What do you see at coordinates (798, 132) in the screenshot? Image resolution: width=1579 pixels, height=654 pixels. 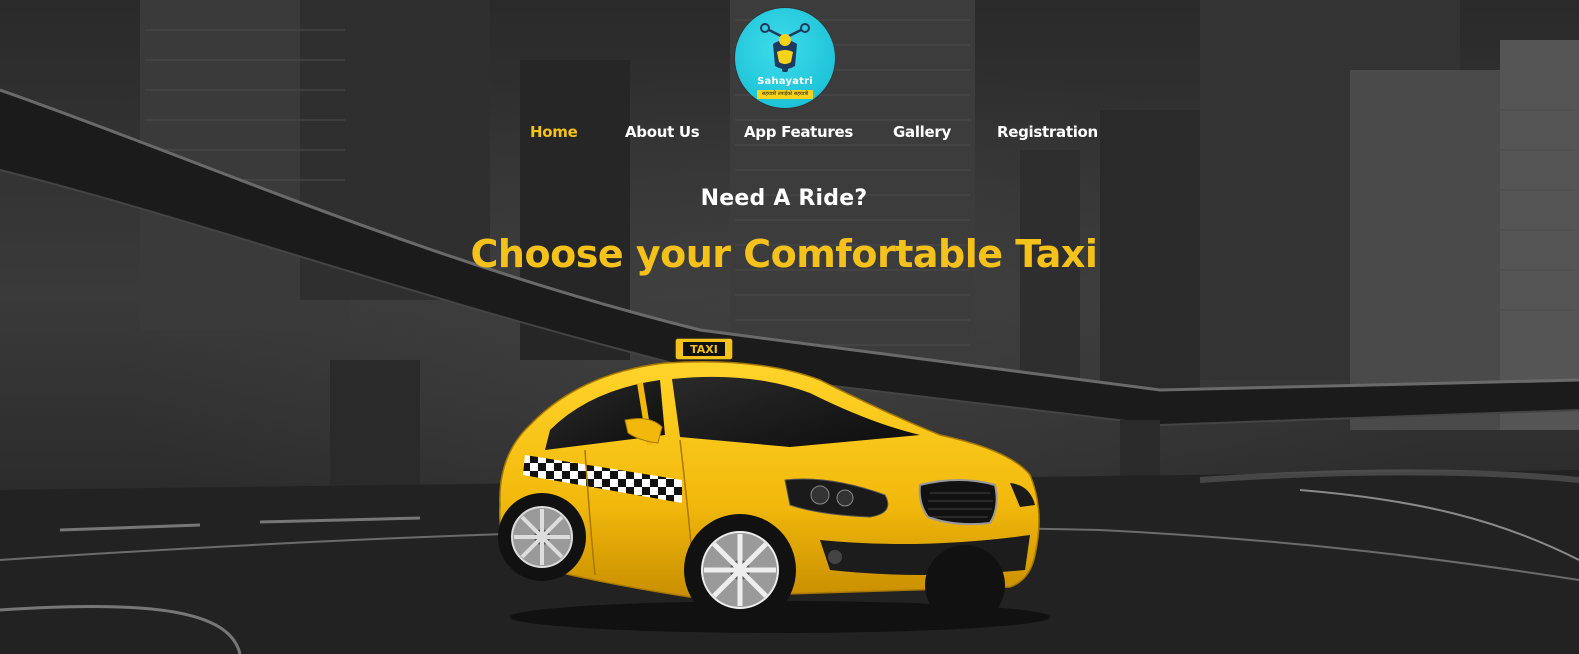 I see `nav-app-features: App Features` at bounding box center [798, 132].